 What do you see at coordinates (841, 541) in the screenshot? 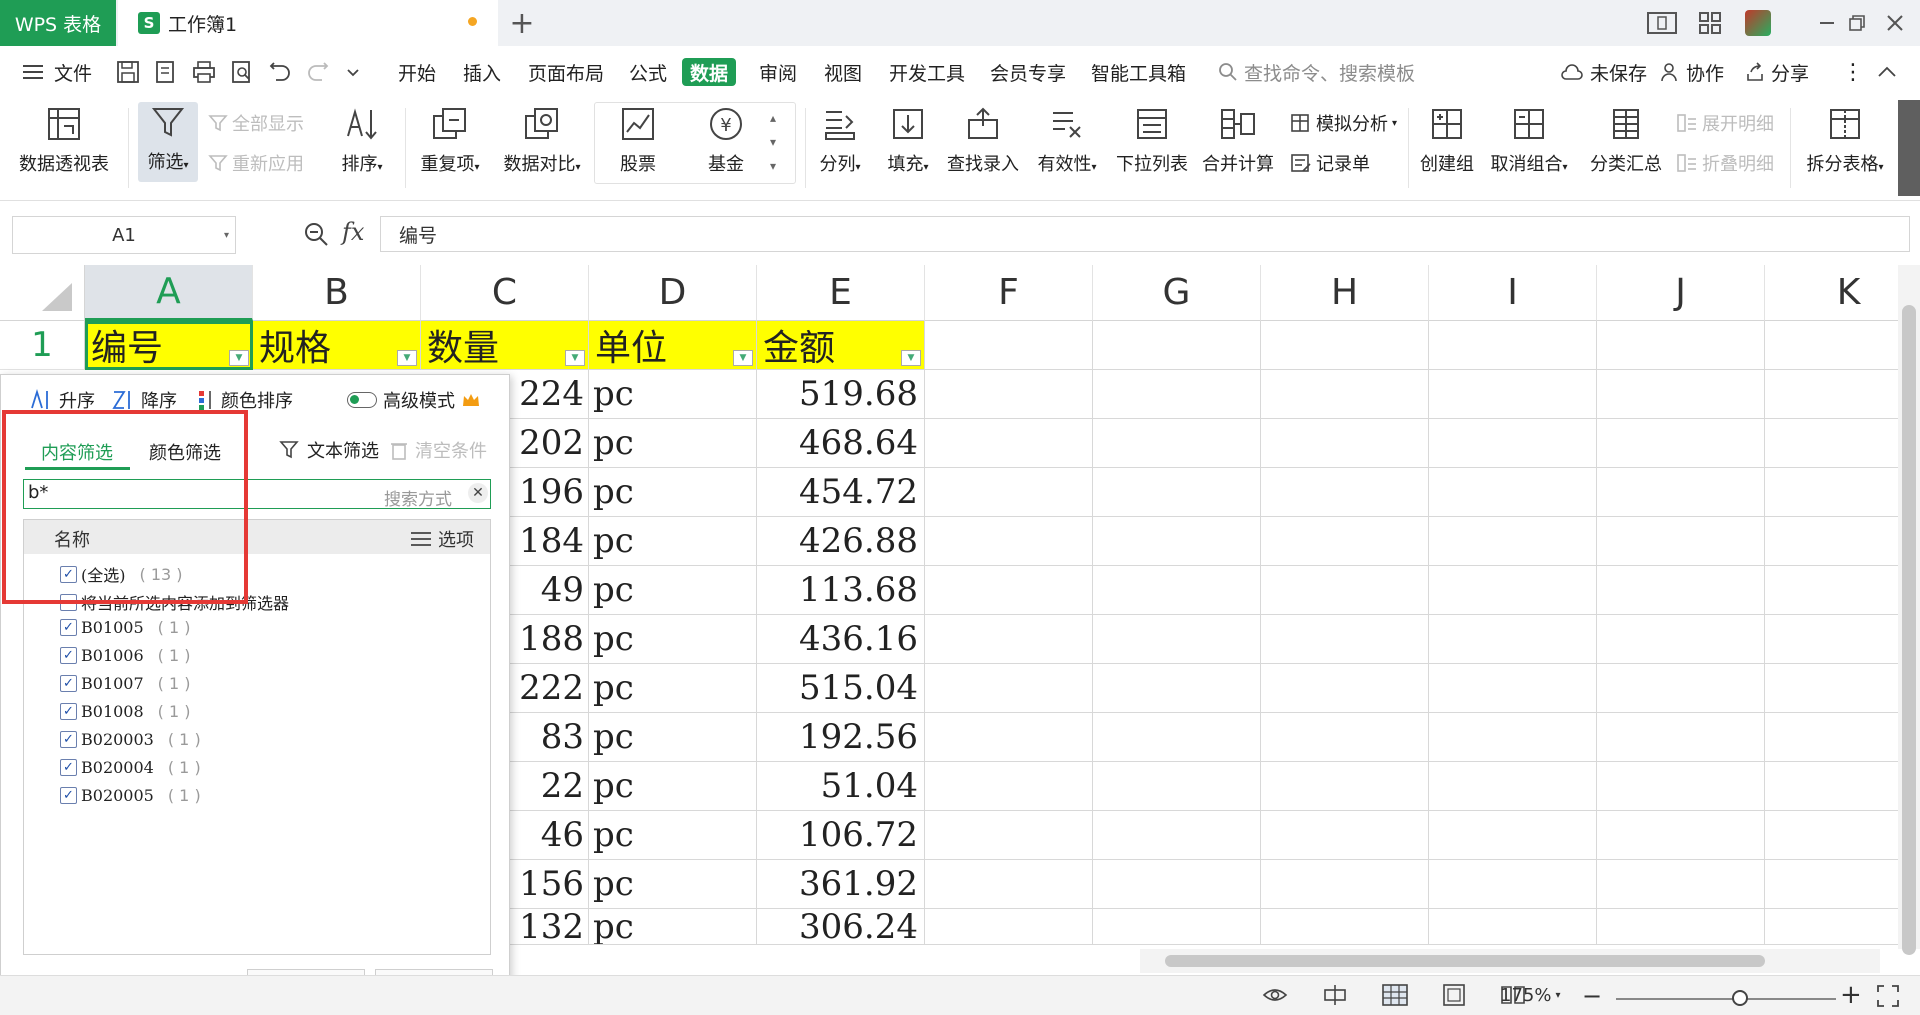
I see `amount-cell: 426.88` at bounding box center [841, 541].